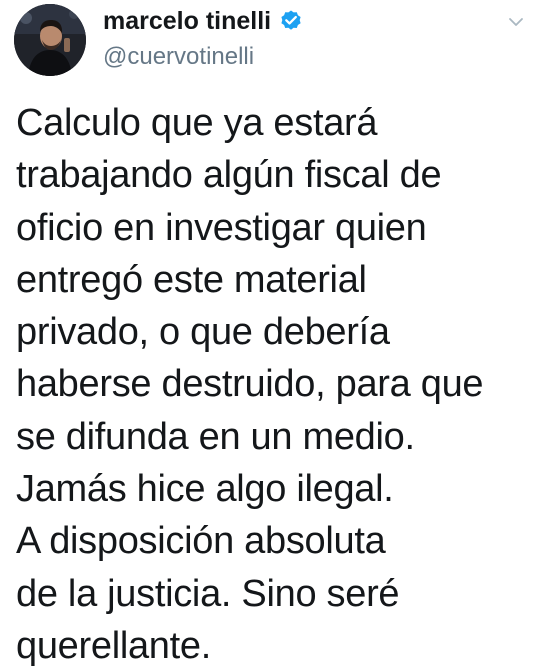 The image size is (539, 672). I want to click on tweet-text-line: haberse destruido, para que, so click(250, 384).